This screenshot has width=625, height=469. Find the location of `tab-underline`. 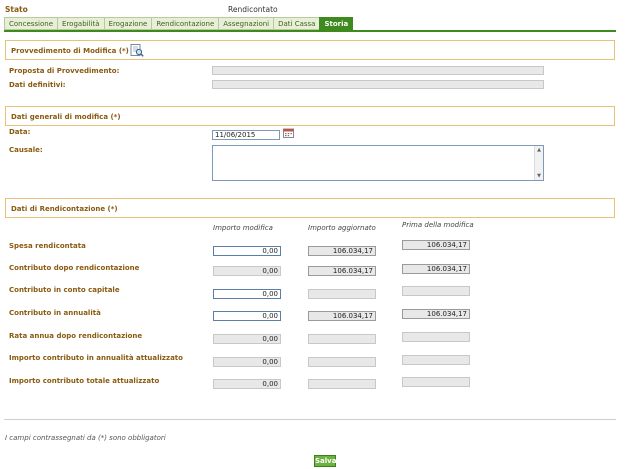

tab-underline is located at coordinates (310, 31).